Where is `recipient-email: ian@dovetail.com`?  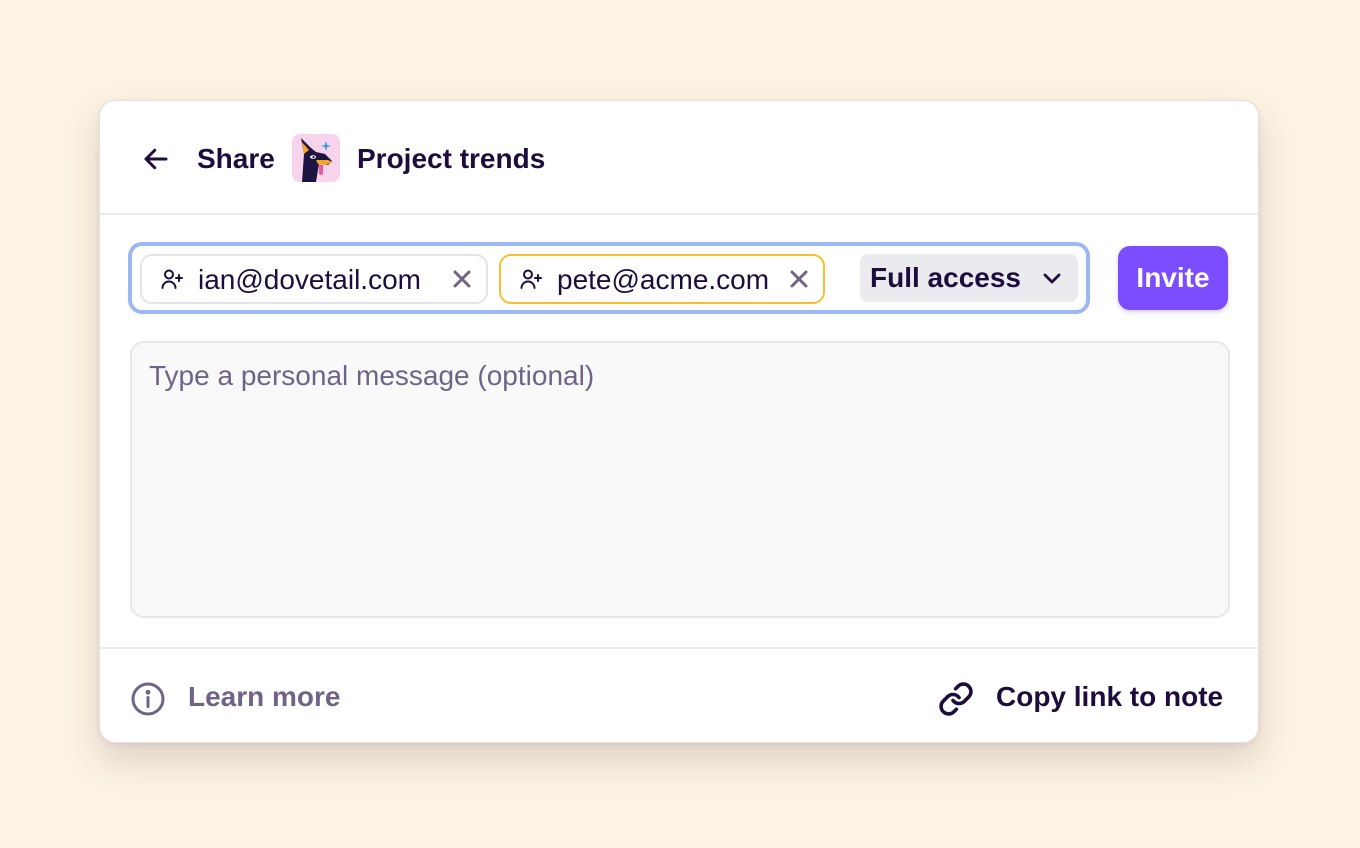 recipient-email: ian@dovetail.com is located at coordinates (309, 279).